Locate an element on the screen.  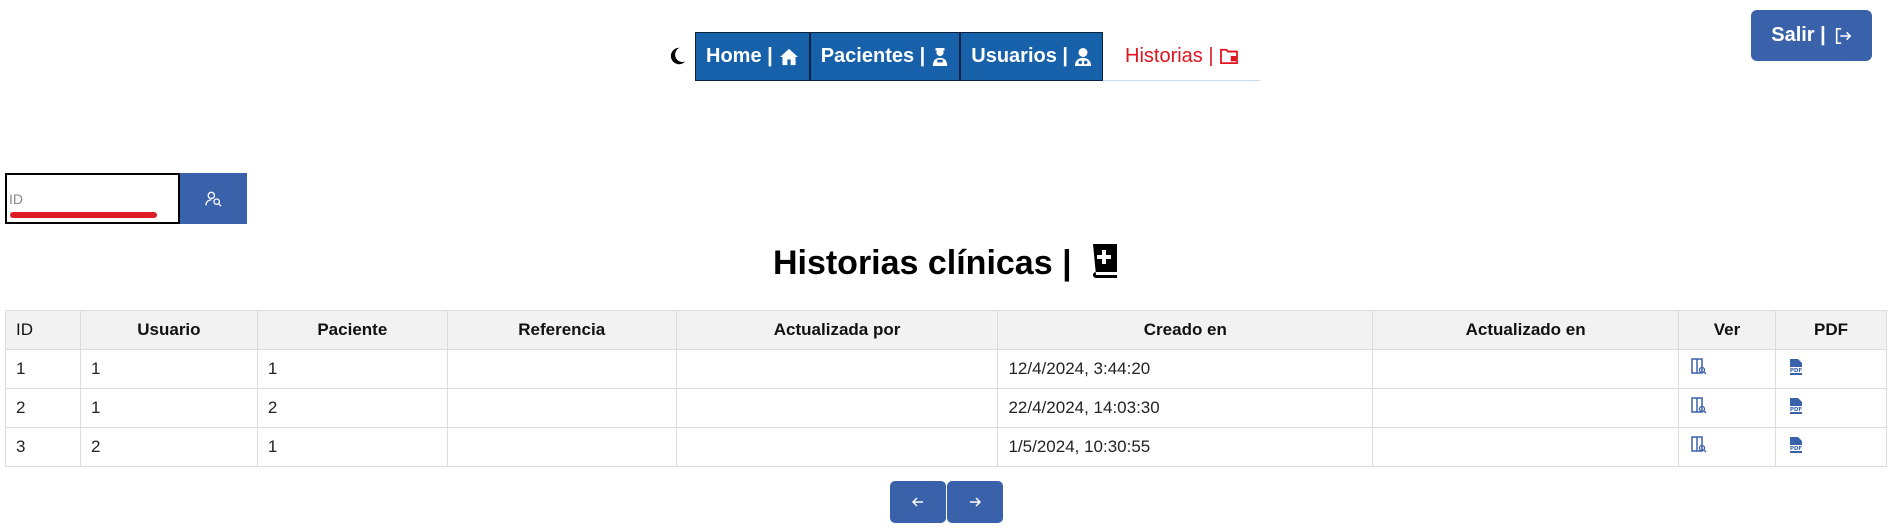
header-id: ID is located at coordinates (43, 330).